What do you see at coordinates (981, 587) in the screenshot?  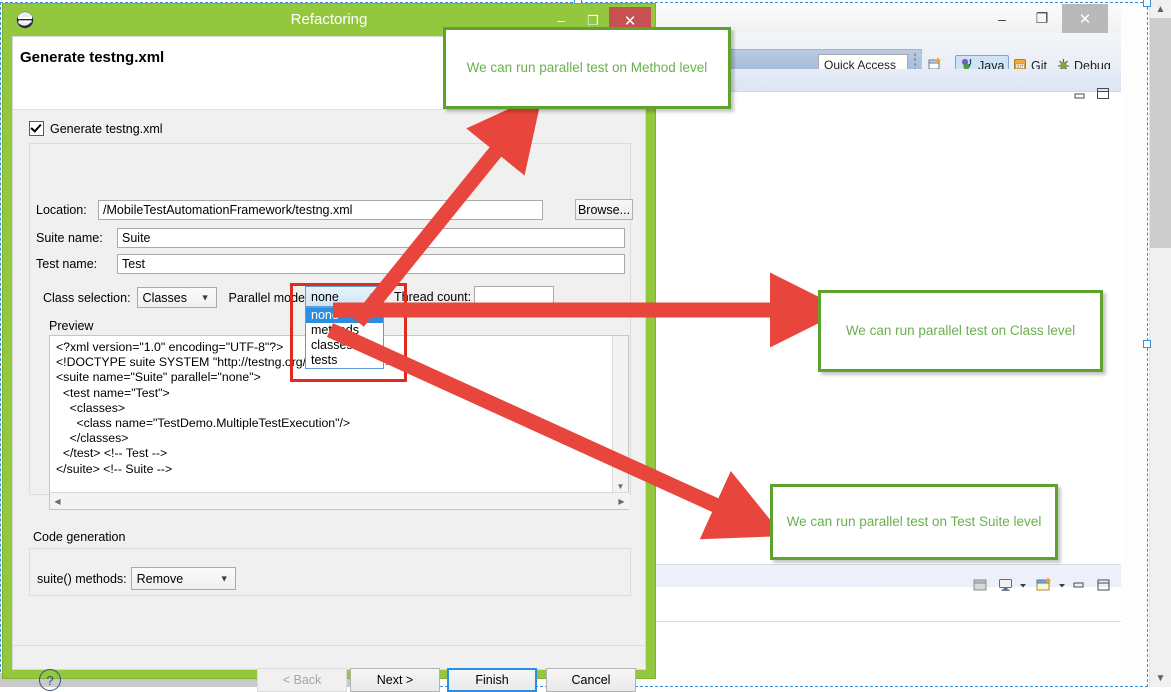 I see `console-open-icon` at bounding box center [981, 587].